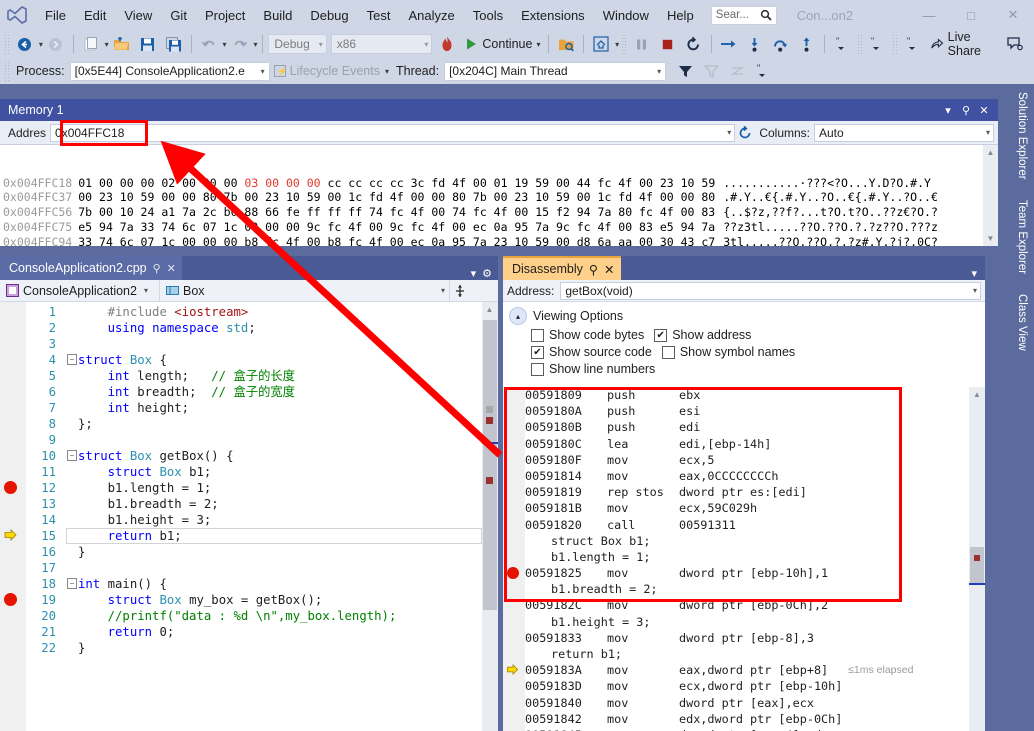 This screenshot has height=731, width=1034. What do you see at coordinates (555, 71) in the screenshot?
I see `thread-dropdown: [0x204C] Main Thread ▾` at bounding box center [555, 71].